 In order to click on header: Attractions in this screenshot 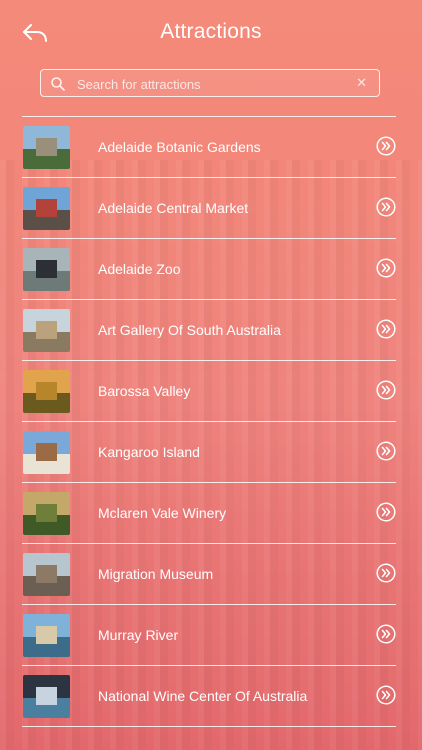, I will do `click(211, 34)`.